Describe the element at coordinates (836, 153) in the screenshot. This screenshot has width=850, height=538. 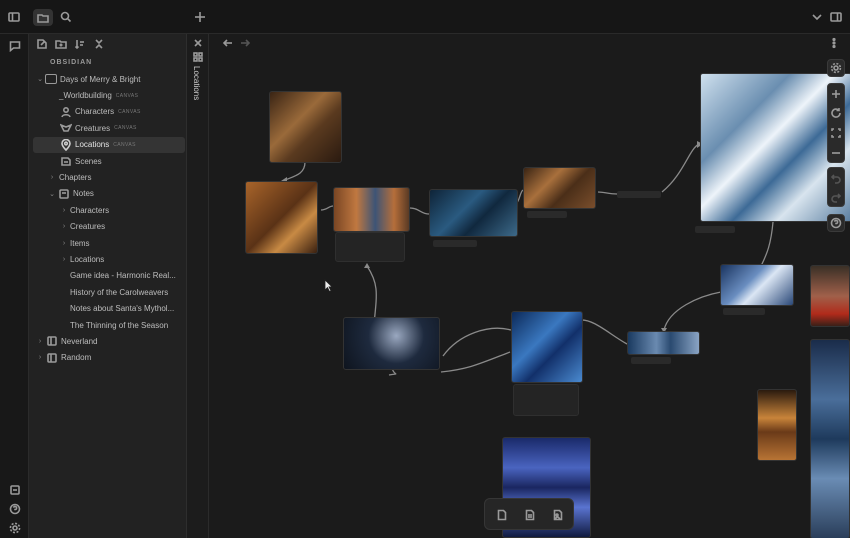
I see `zoom-out-icon` at that location.